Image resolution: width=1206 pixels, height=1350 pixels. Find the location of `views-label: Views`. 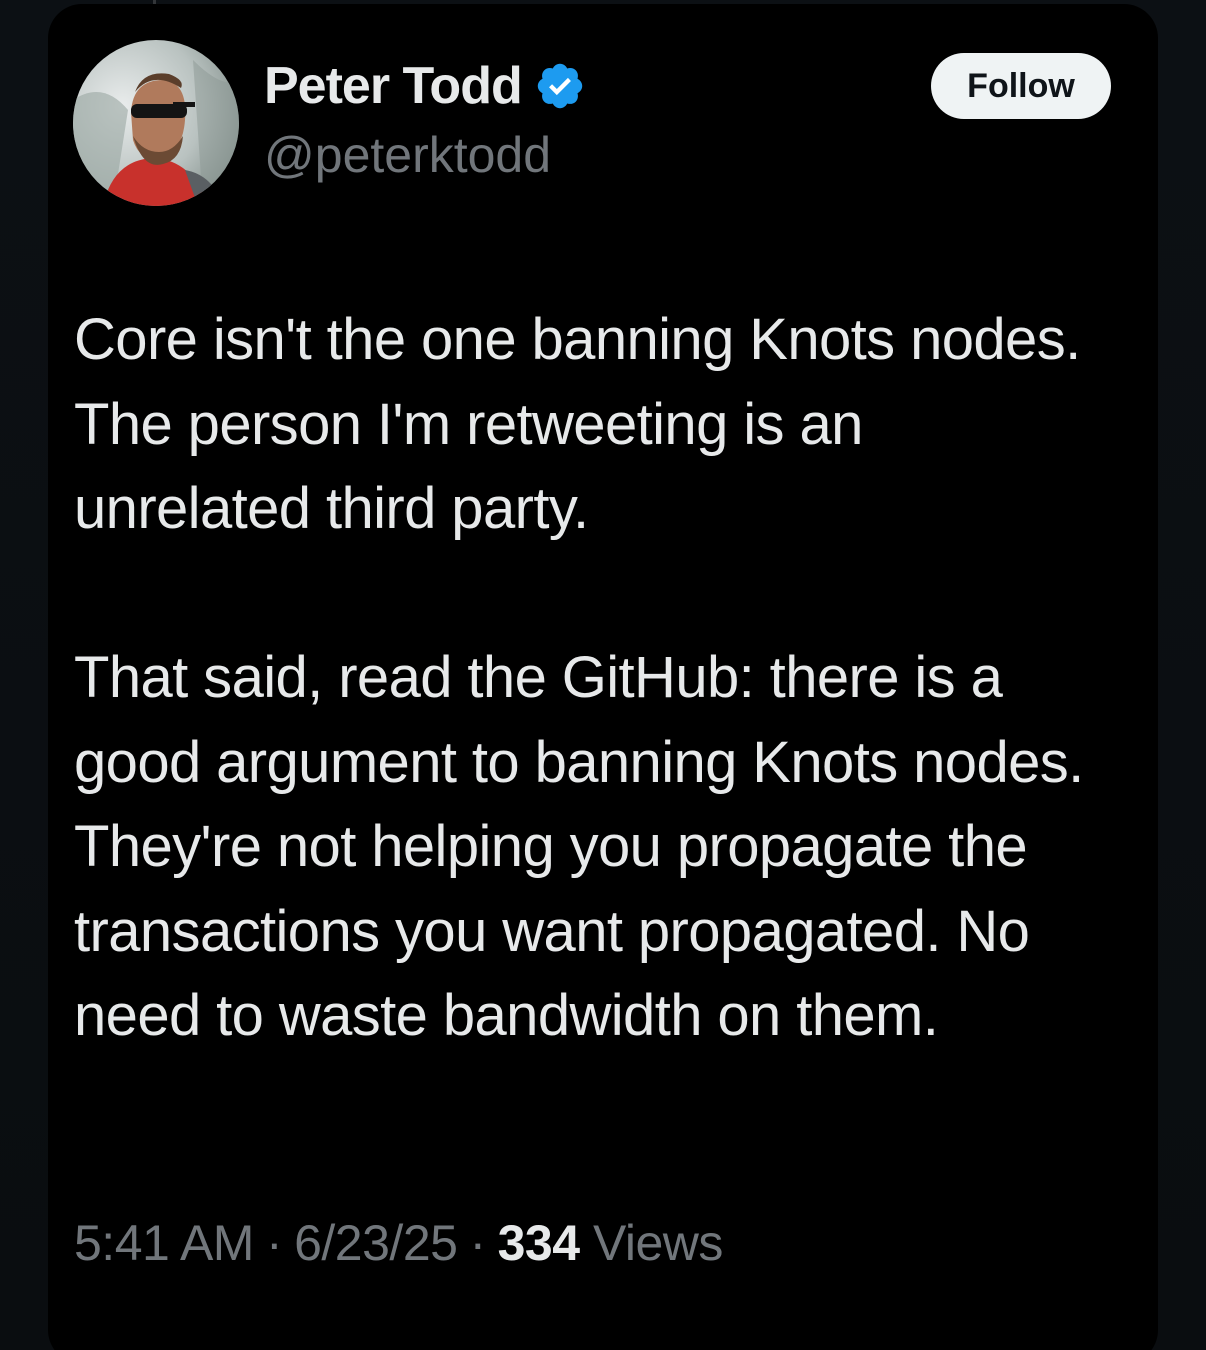

views-label: Views is located at coordinates (657, 1243).